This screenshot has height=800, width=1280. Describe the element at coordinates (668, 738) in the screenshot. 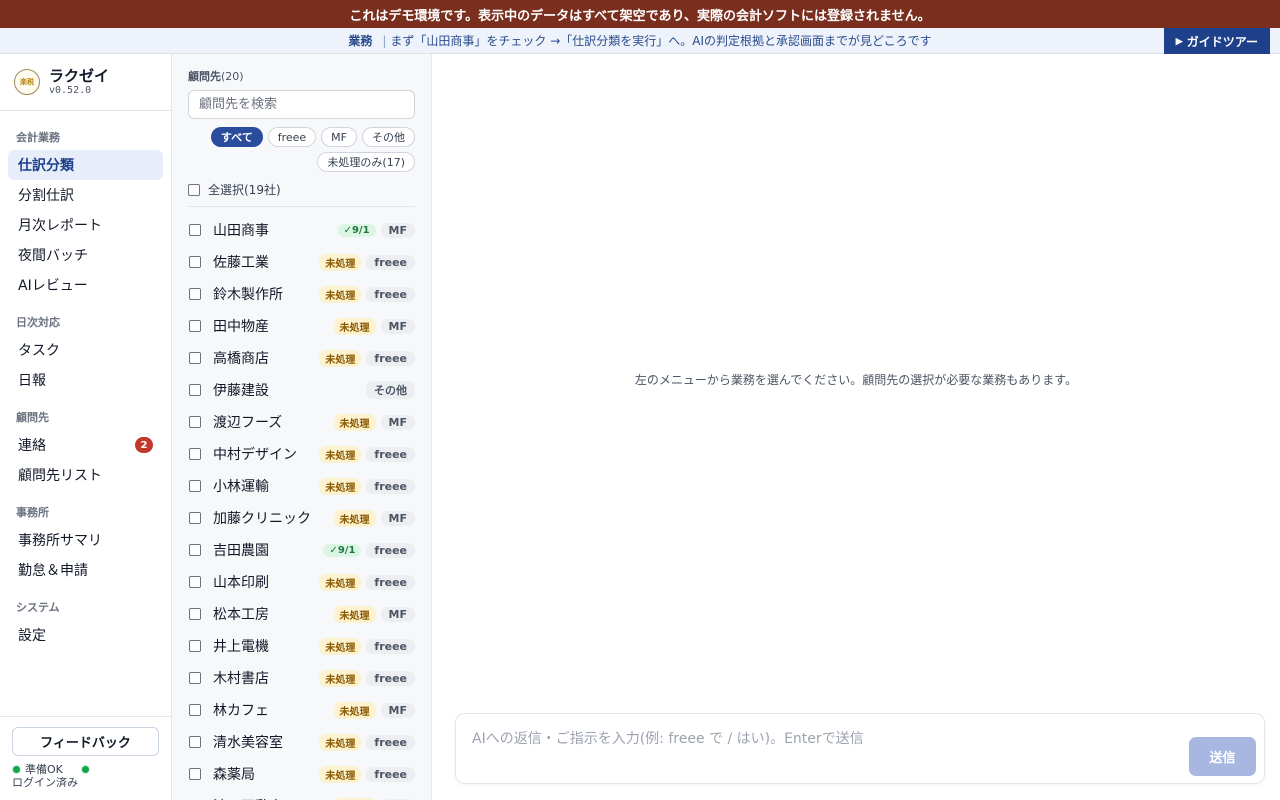

I see `chat-input: AIへの返信・ご指示を入力(例: freee で / はい)。Enterで送信` at that location.